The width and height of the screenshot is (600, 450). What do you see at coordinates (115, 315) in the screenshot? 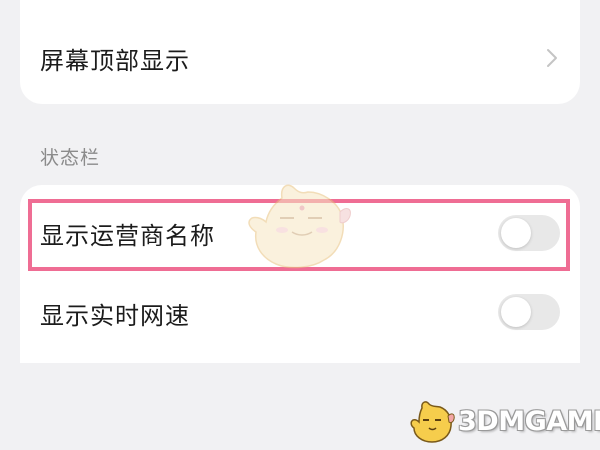
I see `show-realtime-speed-label: 显示实时网速` at bounding box center [115, 315].